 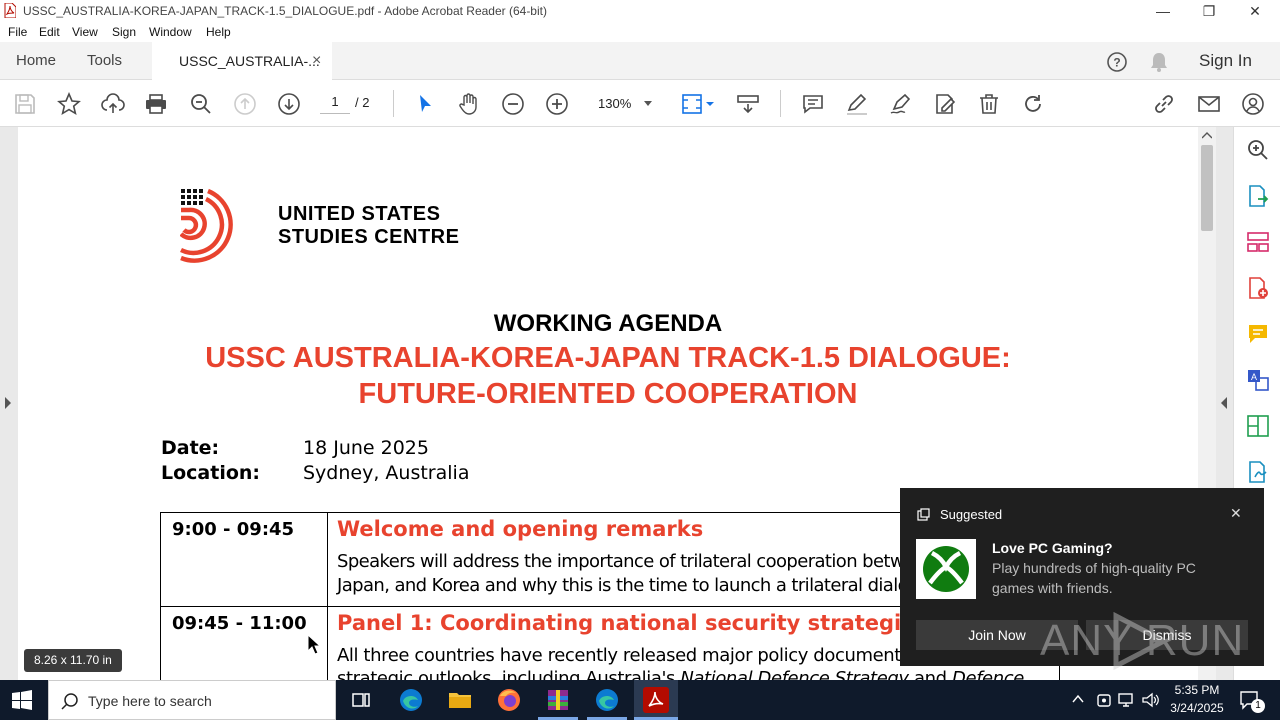 I want to click on winrar-icon, so click(x=558, y=700).